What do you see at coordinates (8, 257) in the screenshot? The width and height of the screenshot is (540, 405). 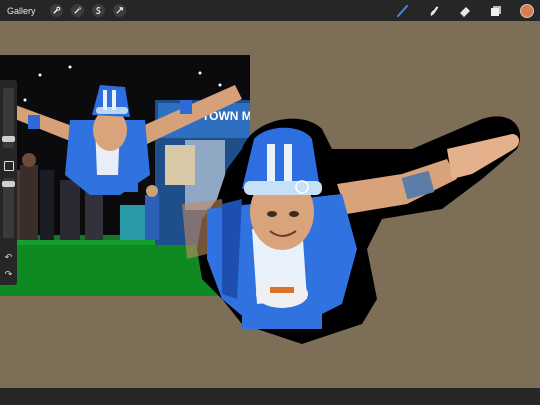 I see `undo-icon: ↶` at bounding box center [8, 257].